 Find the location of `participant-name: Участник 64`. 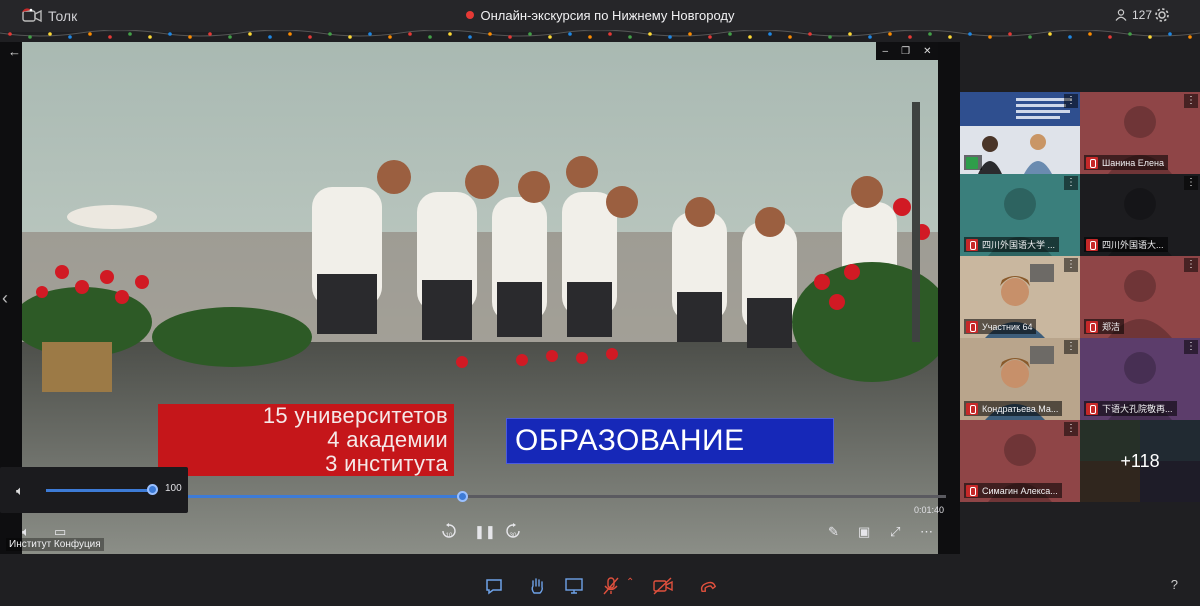

participant-name: Участник 64 is located at coordinates (1007, 326).